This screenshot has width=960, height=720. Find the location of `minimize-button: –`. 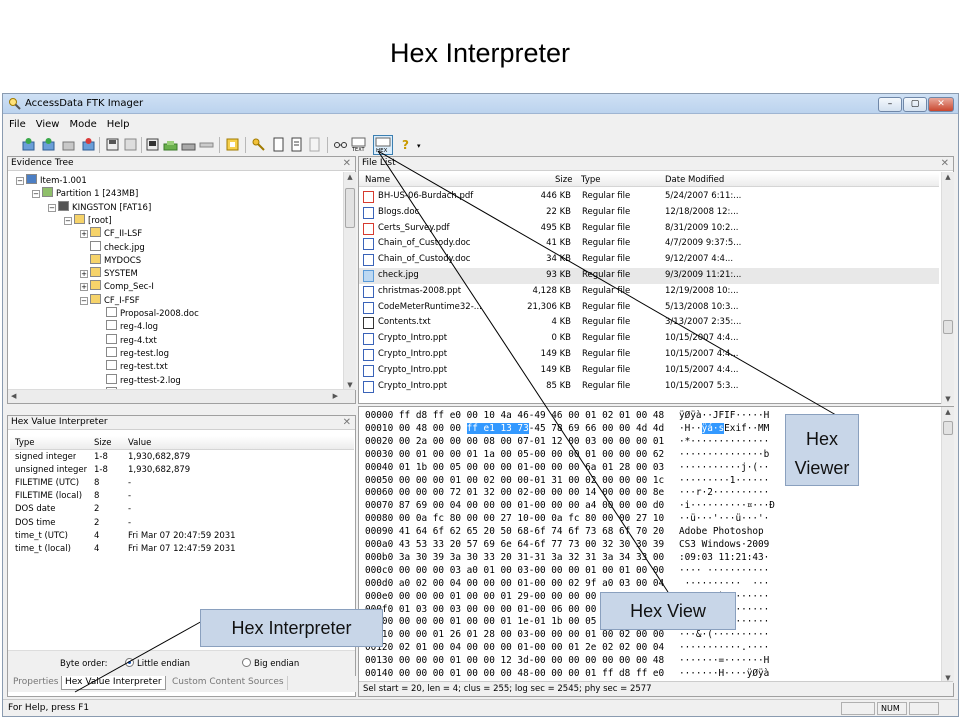

minimize-button: – is located at coordinates (890, 104).